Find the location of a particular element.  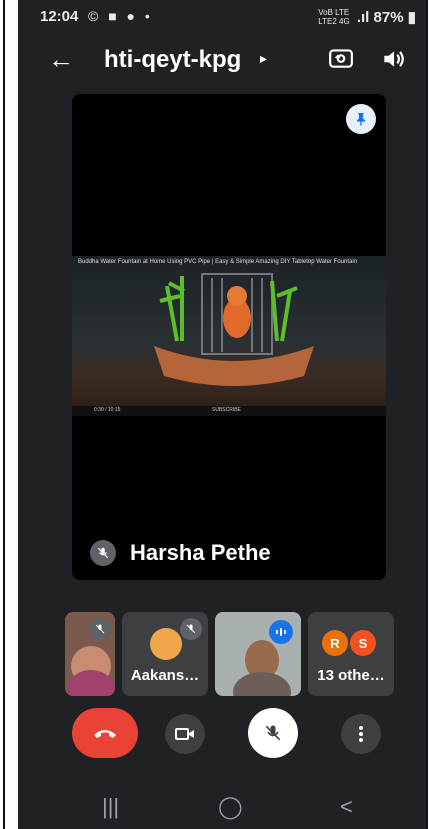

battery-icon: ▮ is located at coordinates (411, 17).